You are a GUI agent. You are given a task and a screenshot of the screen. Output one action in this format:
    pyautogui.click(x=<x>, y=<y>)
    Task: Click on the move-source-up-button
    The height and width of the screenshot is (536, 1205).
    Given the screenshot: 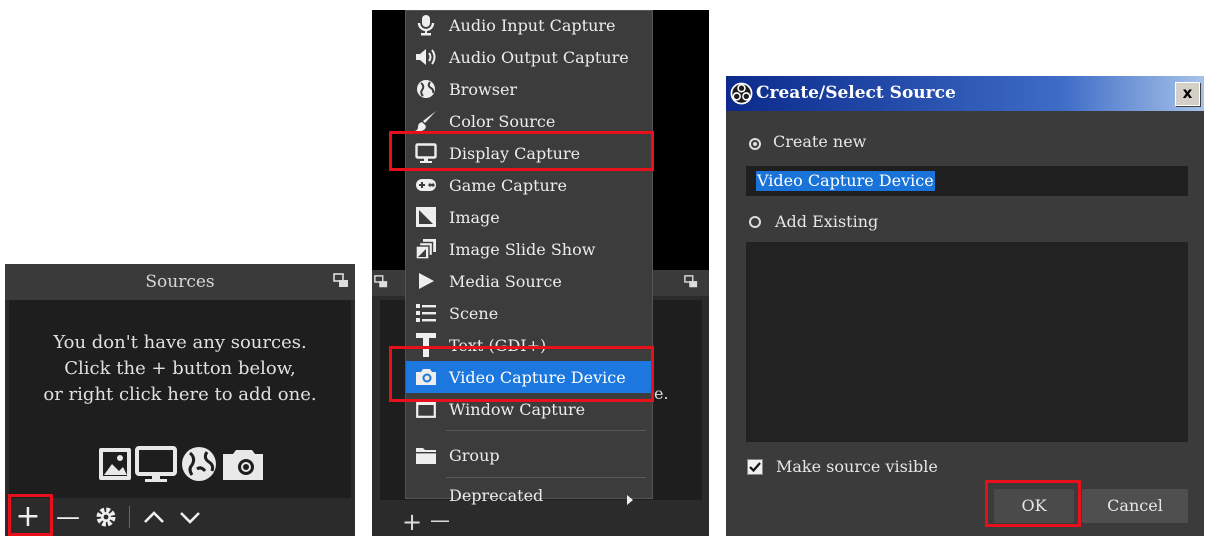 What is the action you would take?
    pyautogui.click(x=154, y=517)
    